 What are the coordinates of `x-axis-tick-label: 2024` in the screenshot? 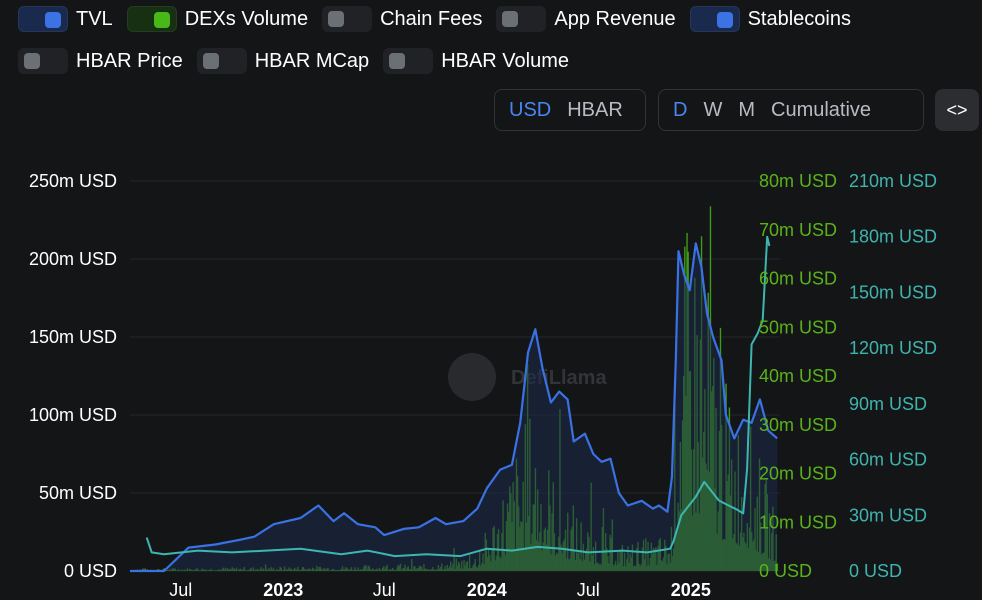 It's located at (487, 590).